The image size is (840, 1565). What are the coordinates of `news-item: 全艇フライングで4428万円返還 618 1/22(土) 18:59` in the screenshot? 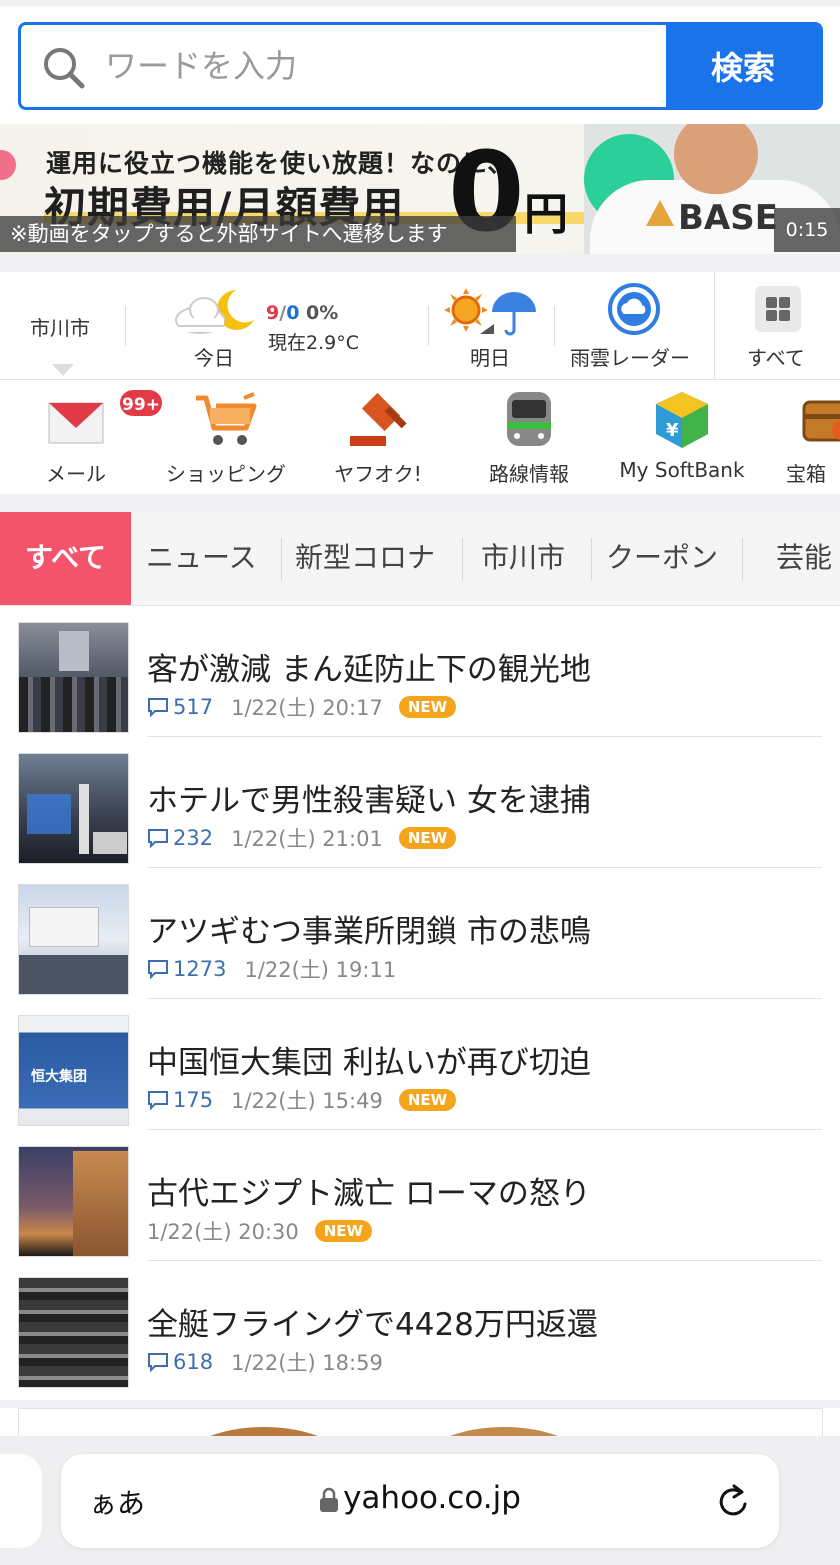 It's located at (420, 1326).